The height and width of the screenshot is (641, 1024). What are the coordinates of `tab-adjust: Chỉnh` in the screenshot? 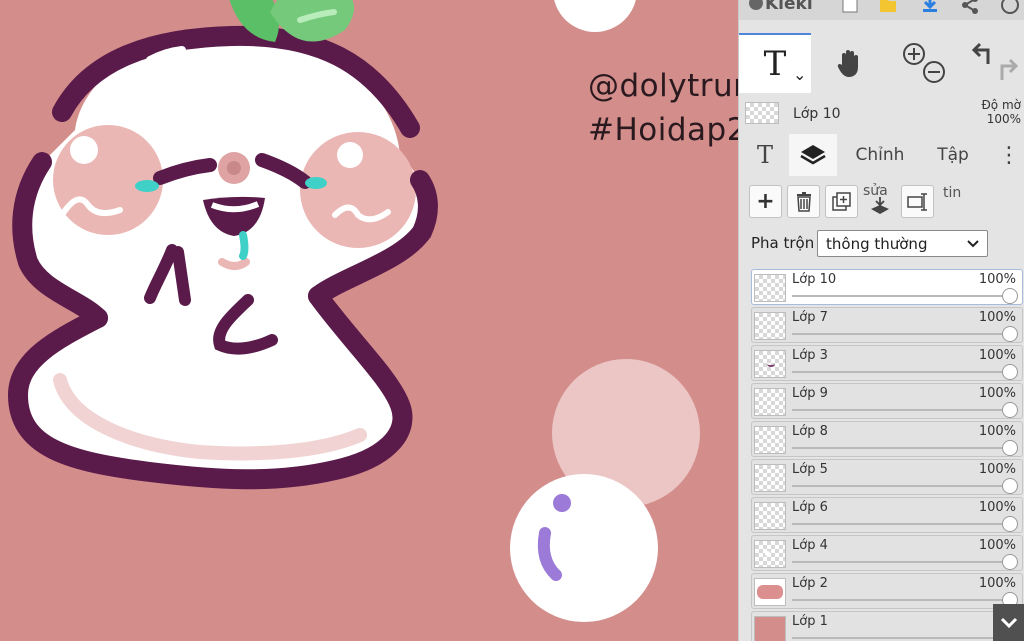 It's located at (880, 155).